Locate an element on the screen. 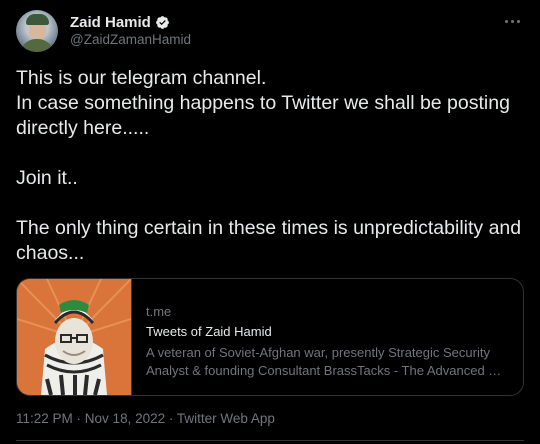  thumbnail-illustration is located at coordinates (74, 337).